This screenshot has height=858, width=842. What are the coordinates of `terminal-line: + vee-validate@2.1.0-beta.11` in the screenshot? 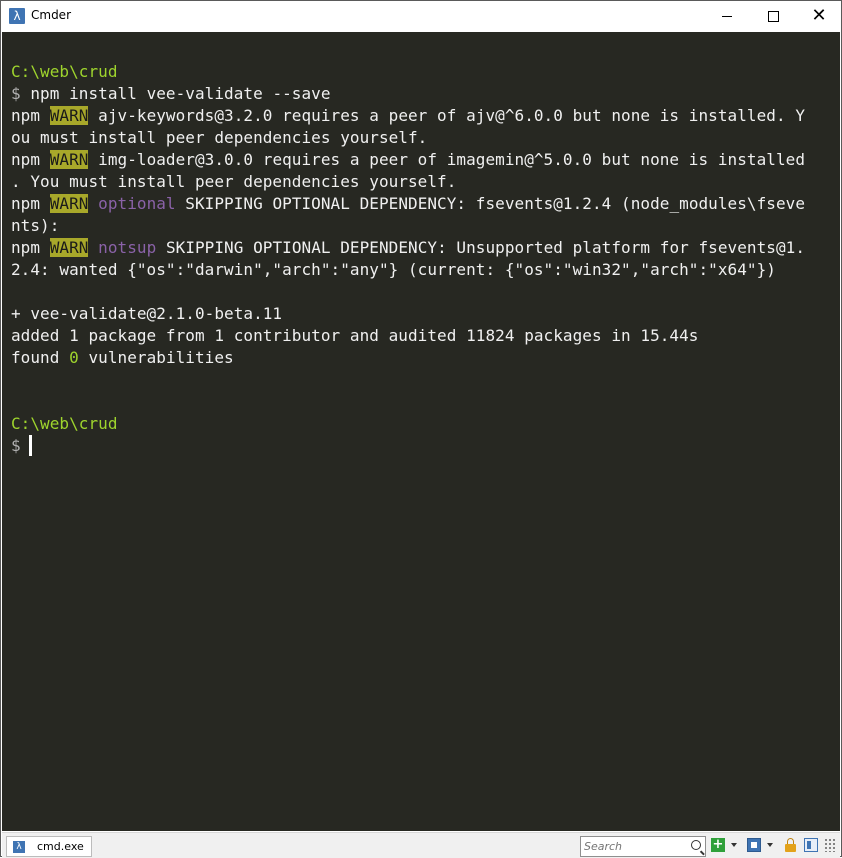 It's located at (408, 314).